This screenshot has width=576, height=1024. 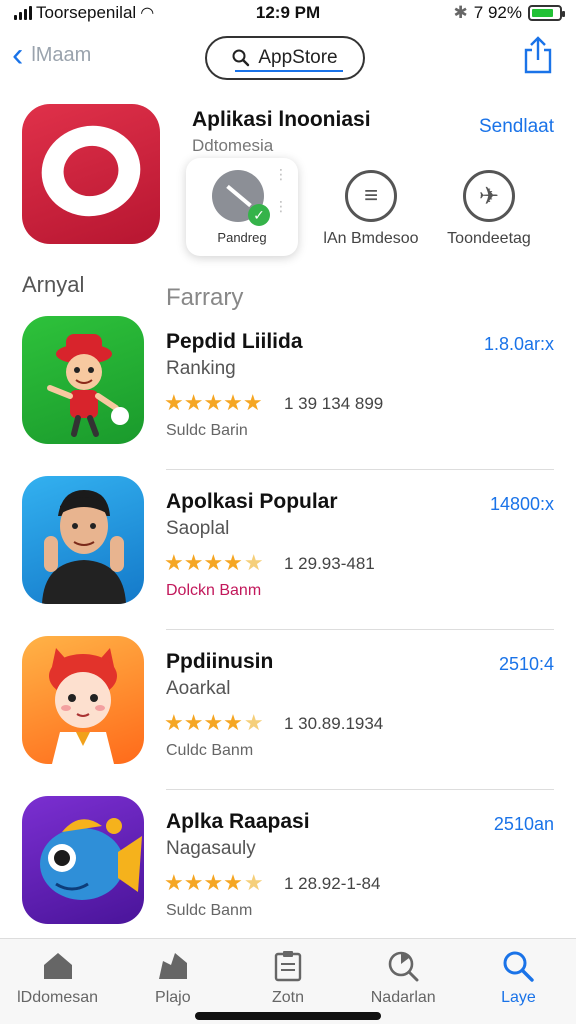 I want to click on quick-action-airplane: ✈ Toondeetag, so click(x=489, y=209).